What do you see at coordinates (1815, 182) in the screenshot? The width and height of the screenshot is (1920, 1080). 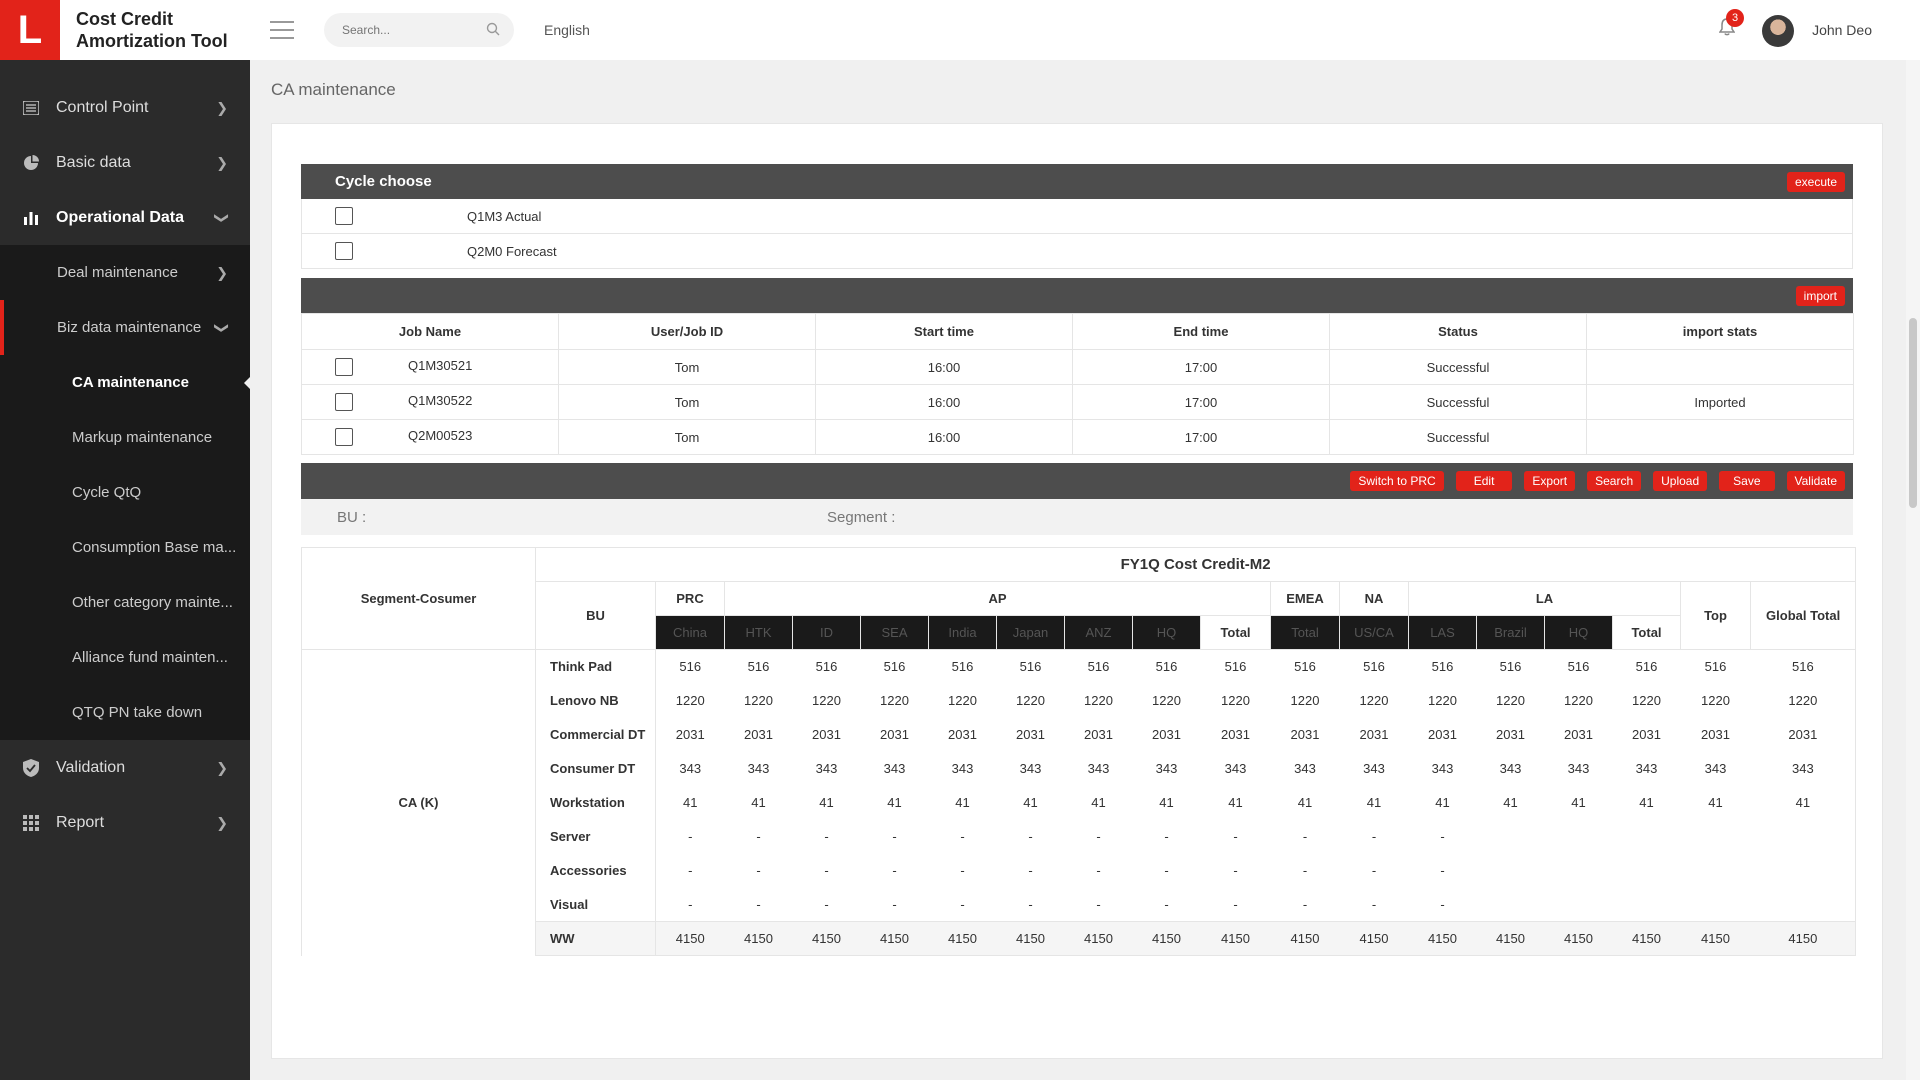 I see `execute-button: execute` at bounding box center [1815, 182].